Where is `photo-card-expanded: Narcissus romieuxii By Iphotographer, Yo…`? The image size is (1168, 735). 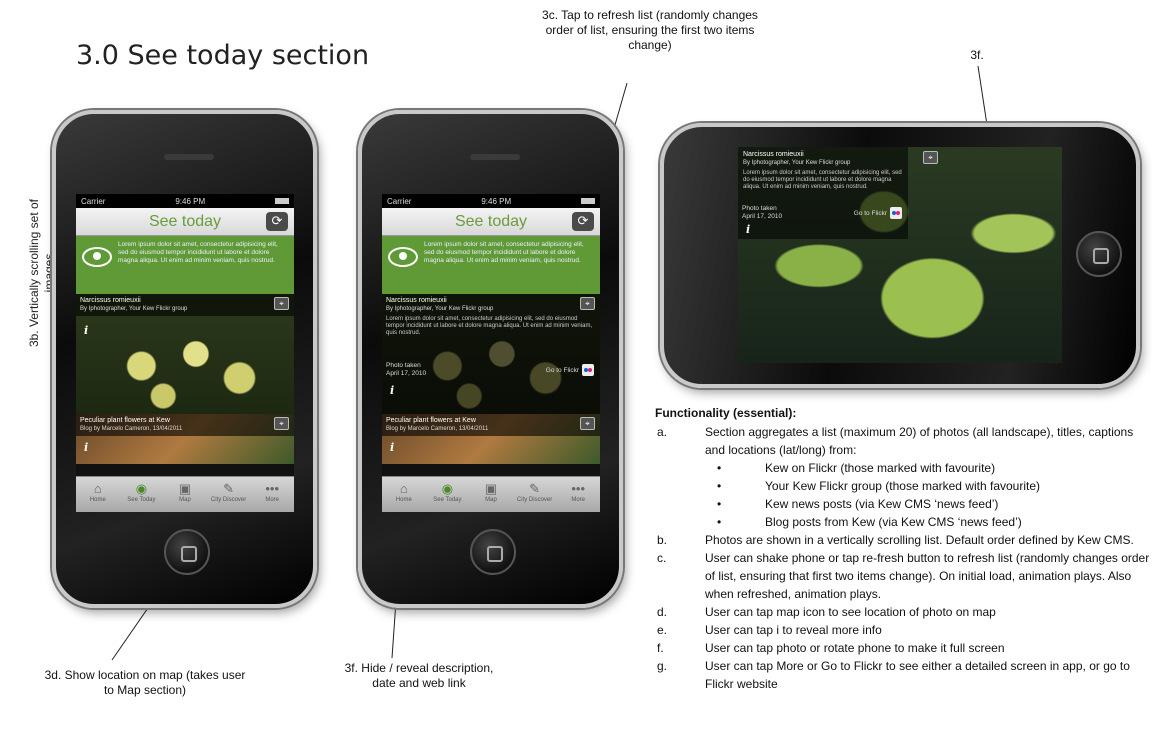
photo-card-expanded: Narcissus romieuxii By Iphotographer, Yo… is located at coordinates (491, 354).